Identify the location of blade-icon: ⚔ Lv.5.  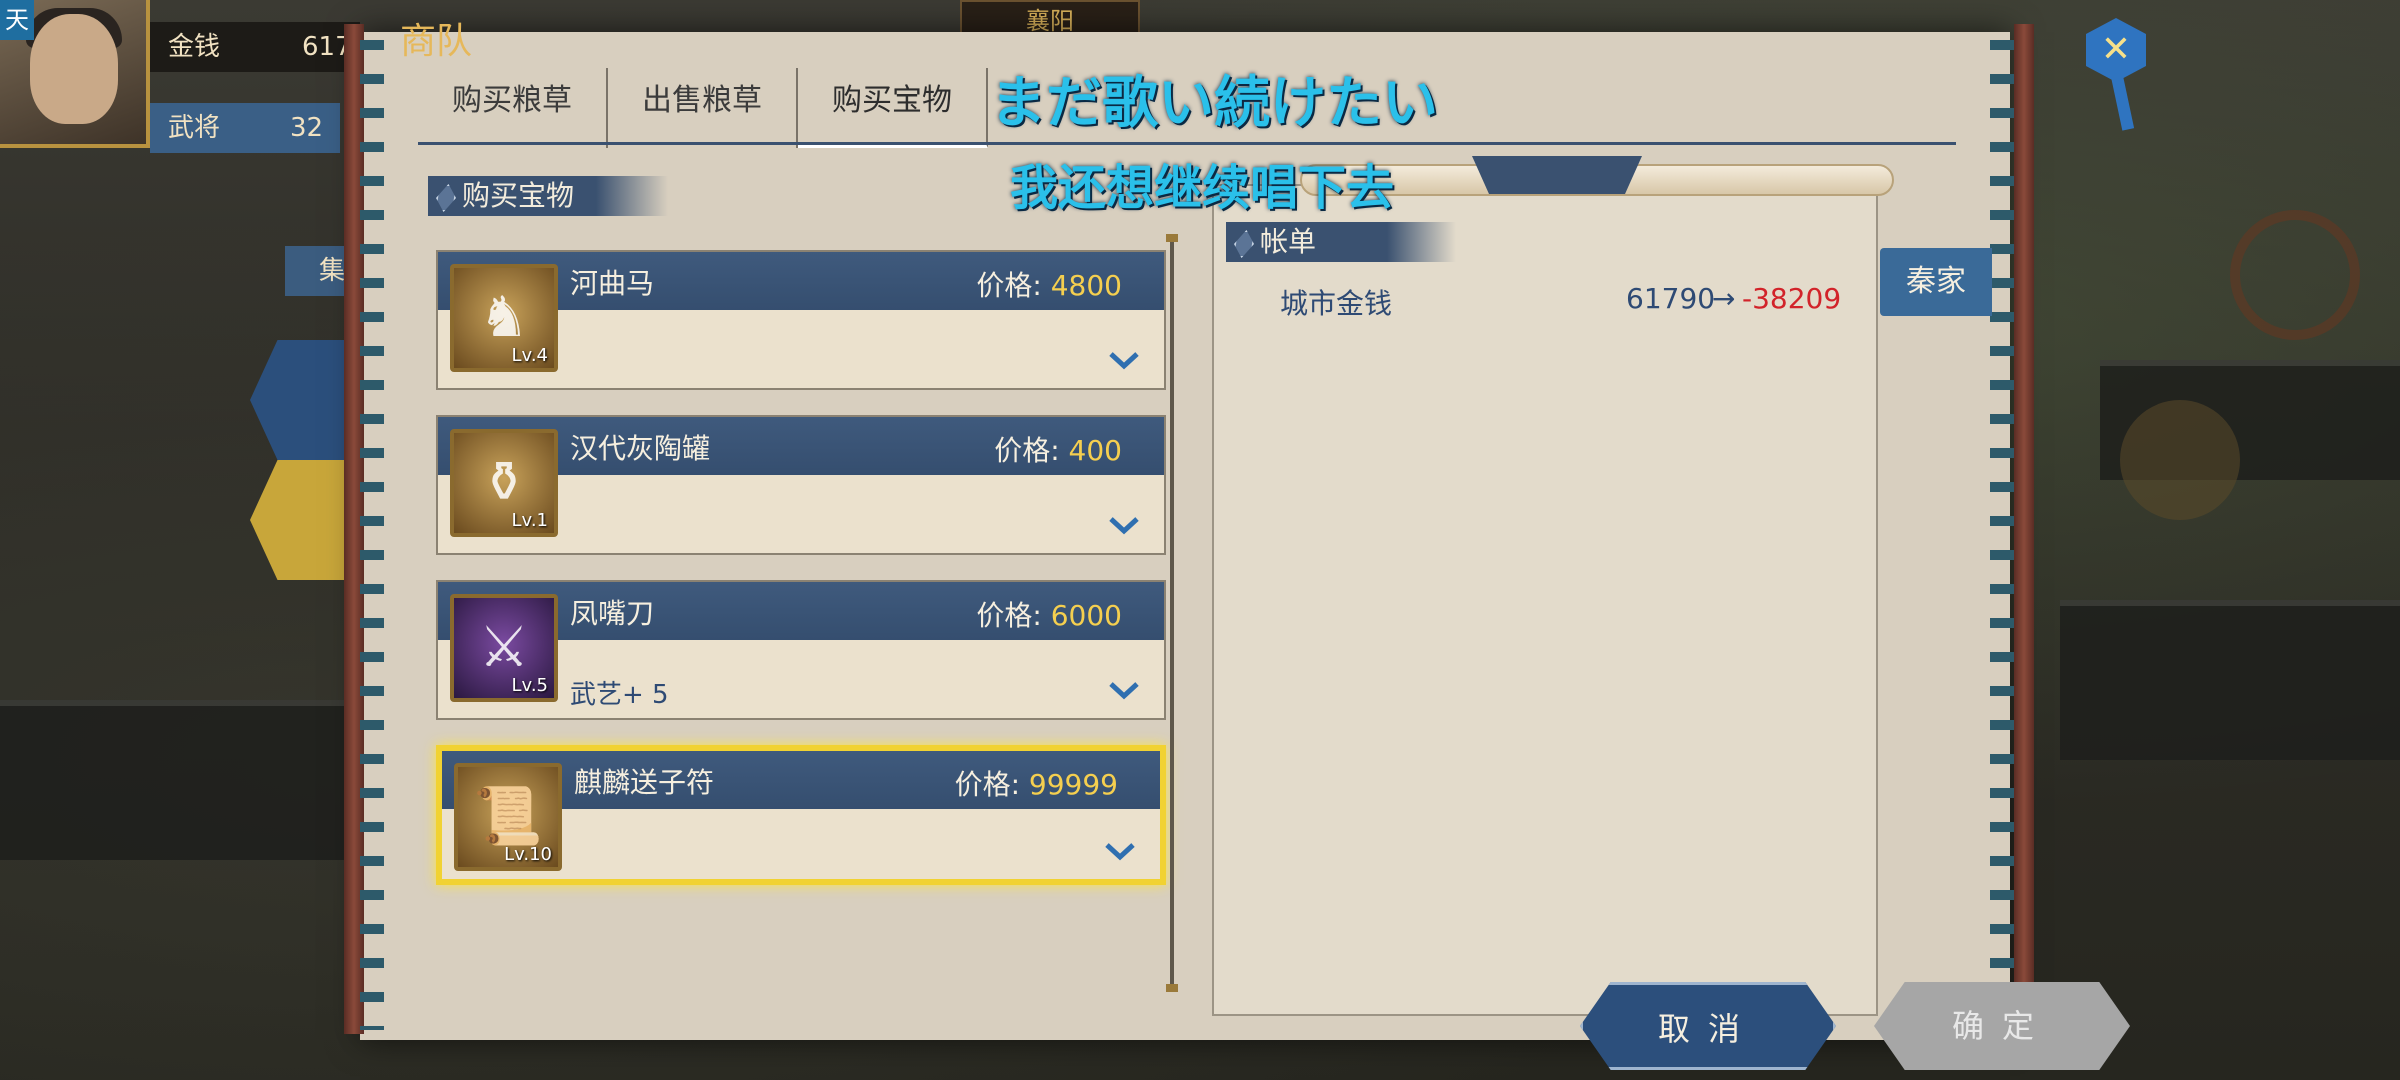
(504, 648).